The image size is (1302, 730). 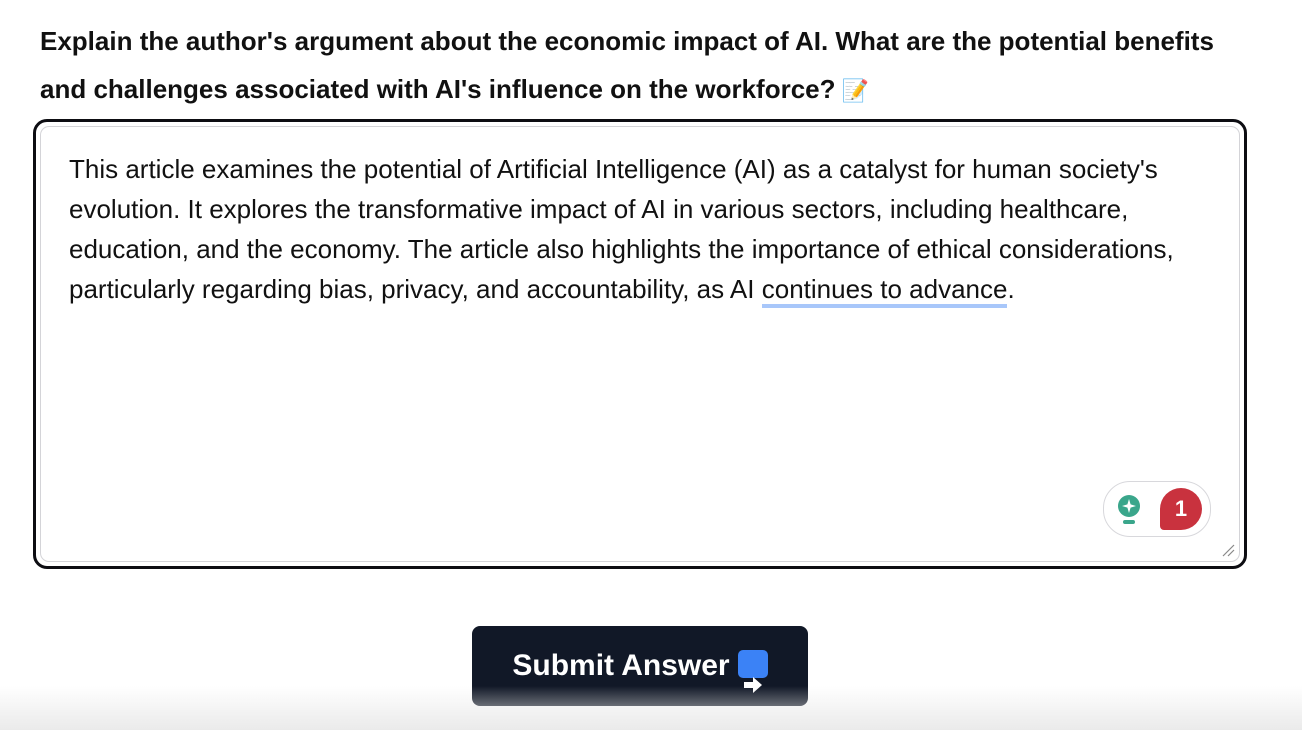 I want to click on submit-answer-label: Submit Answer, so click(x=621, y=665).